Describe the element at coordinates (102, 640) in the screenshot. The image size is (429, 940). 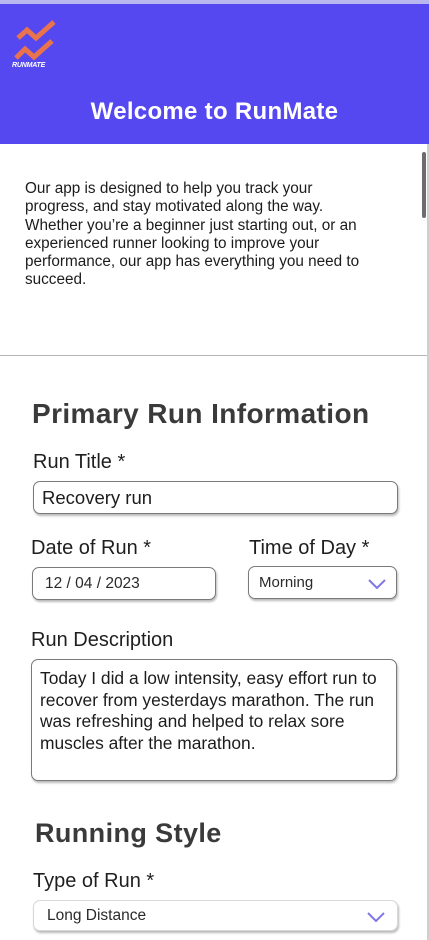
I see `run-description-label: Run Description` at that location.